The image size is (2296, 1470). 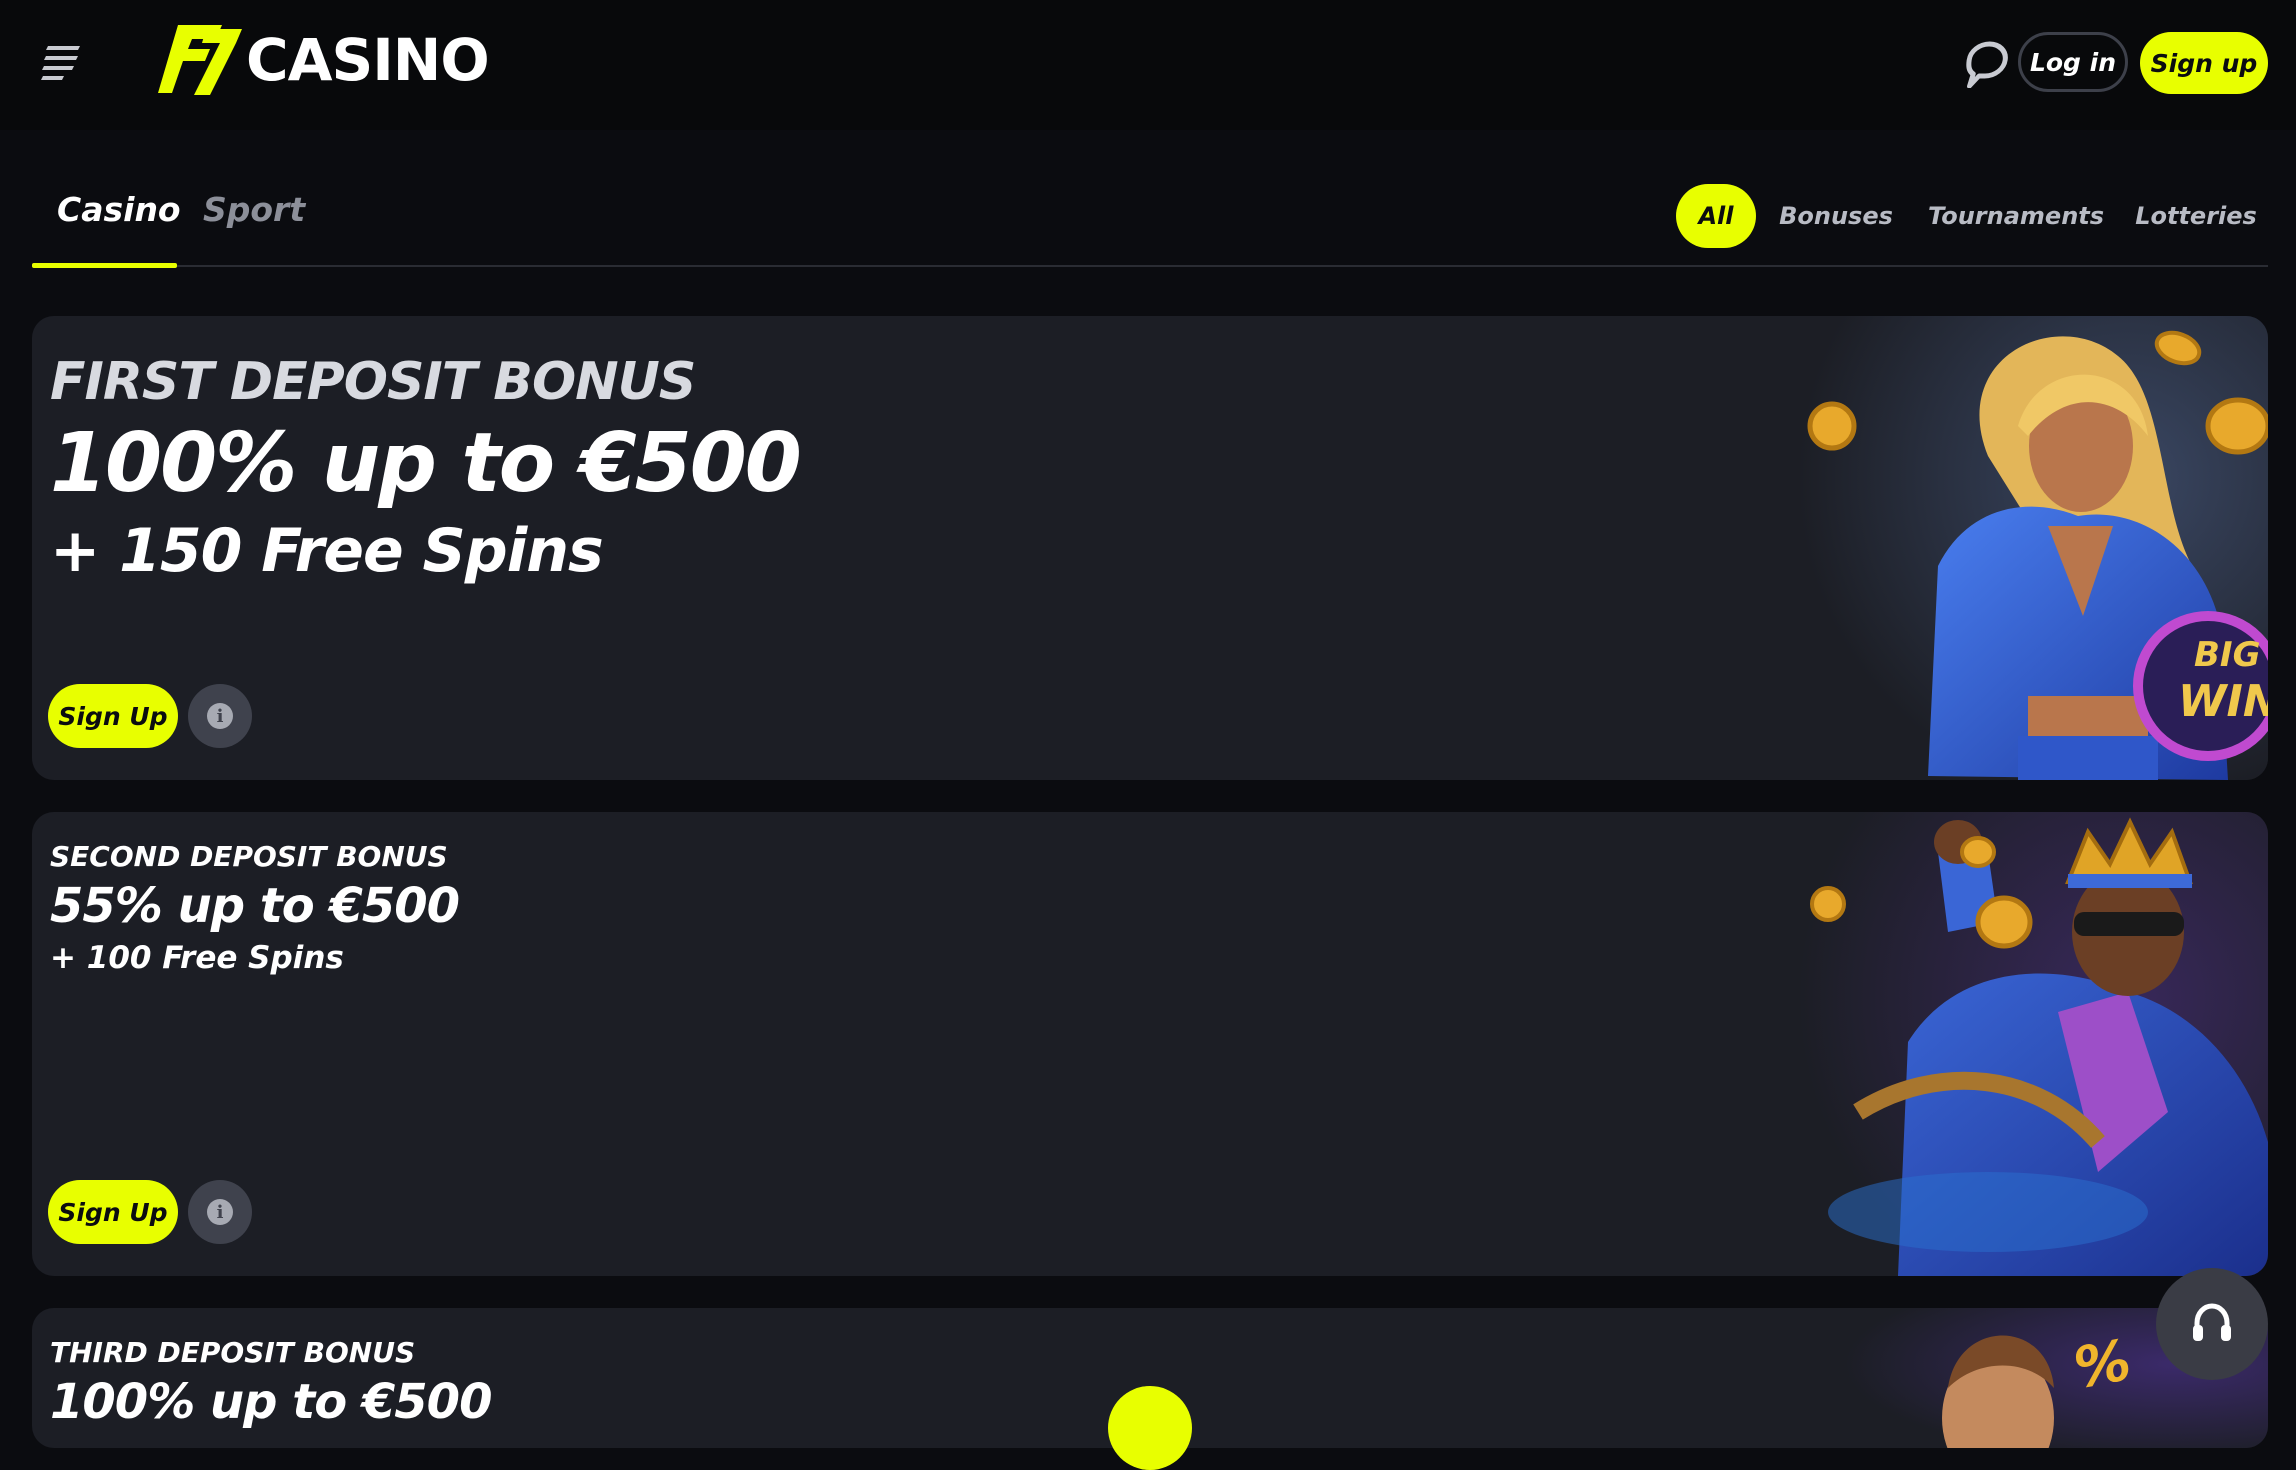 What do you see at coordinates (2223, 701) in the screenshot?
I see `win-text: WIN` at bounding box center [2223, 701].